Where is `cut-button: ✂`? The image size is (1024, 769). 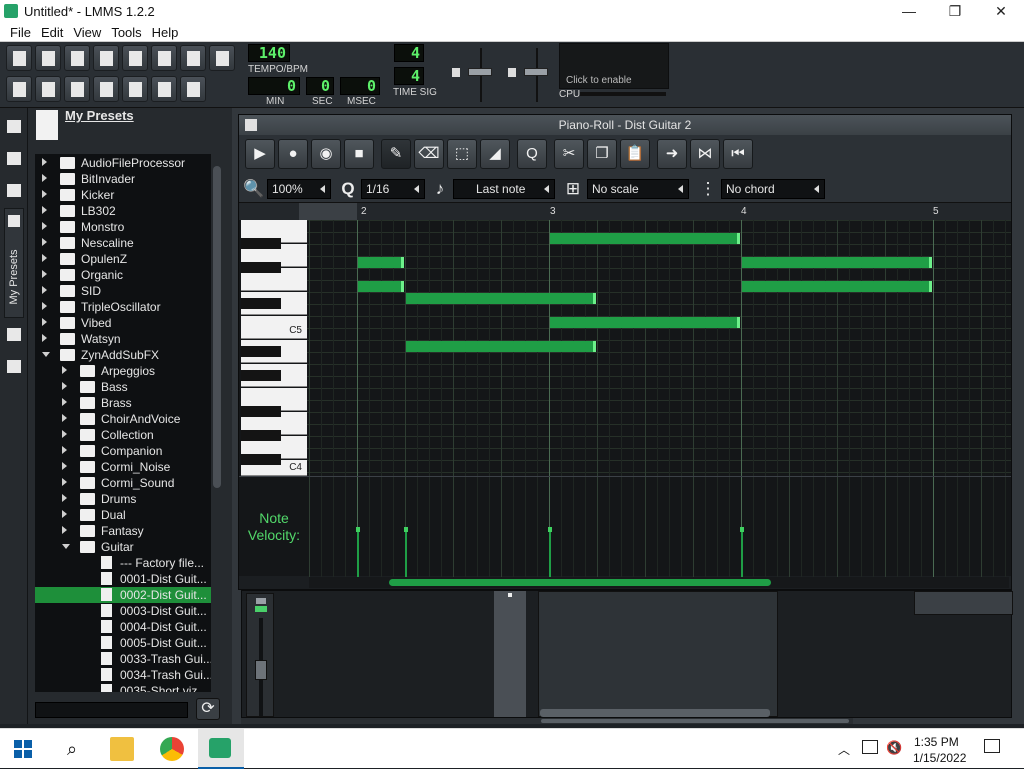
cut-button: ✂ is located at coordinates (569, 154).